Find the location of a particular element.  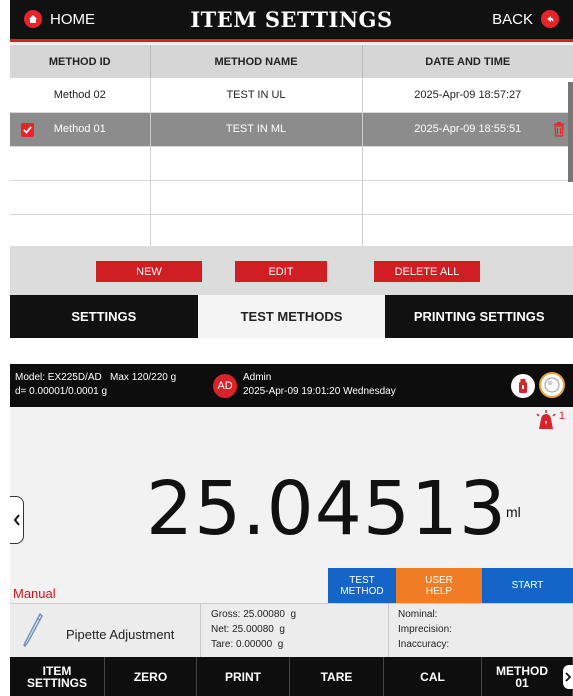

date-time: 2025-Apr-09 19:01:20 Wednesday is located at coordinates (319, 391).